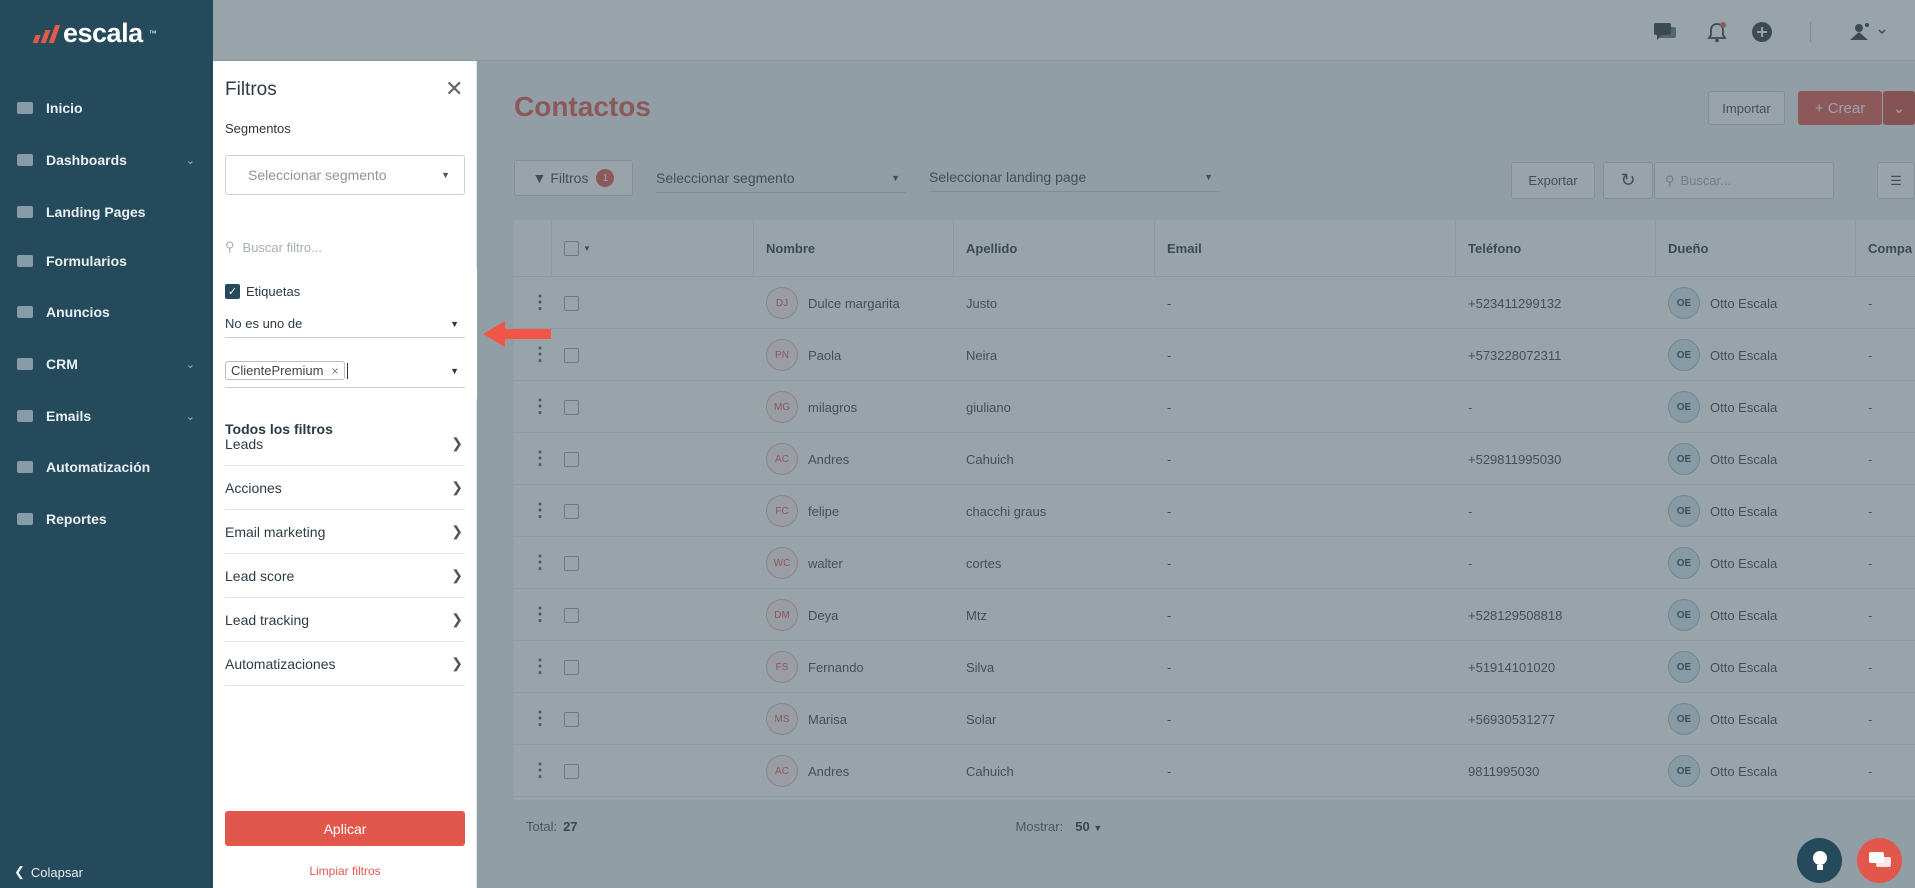 This screenshot has height=888, width=1915. I want to click on table-row: ⋮ FC felipe chacchi graus - - OE Otto Escala -, so click(1214, 511).